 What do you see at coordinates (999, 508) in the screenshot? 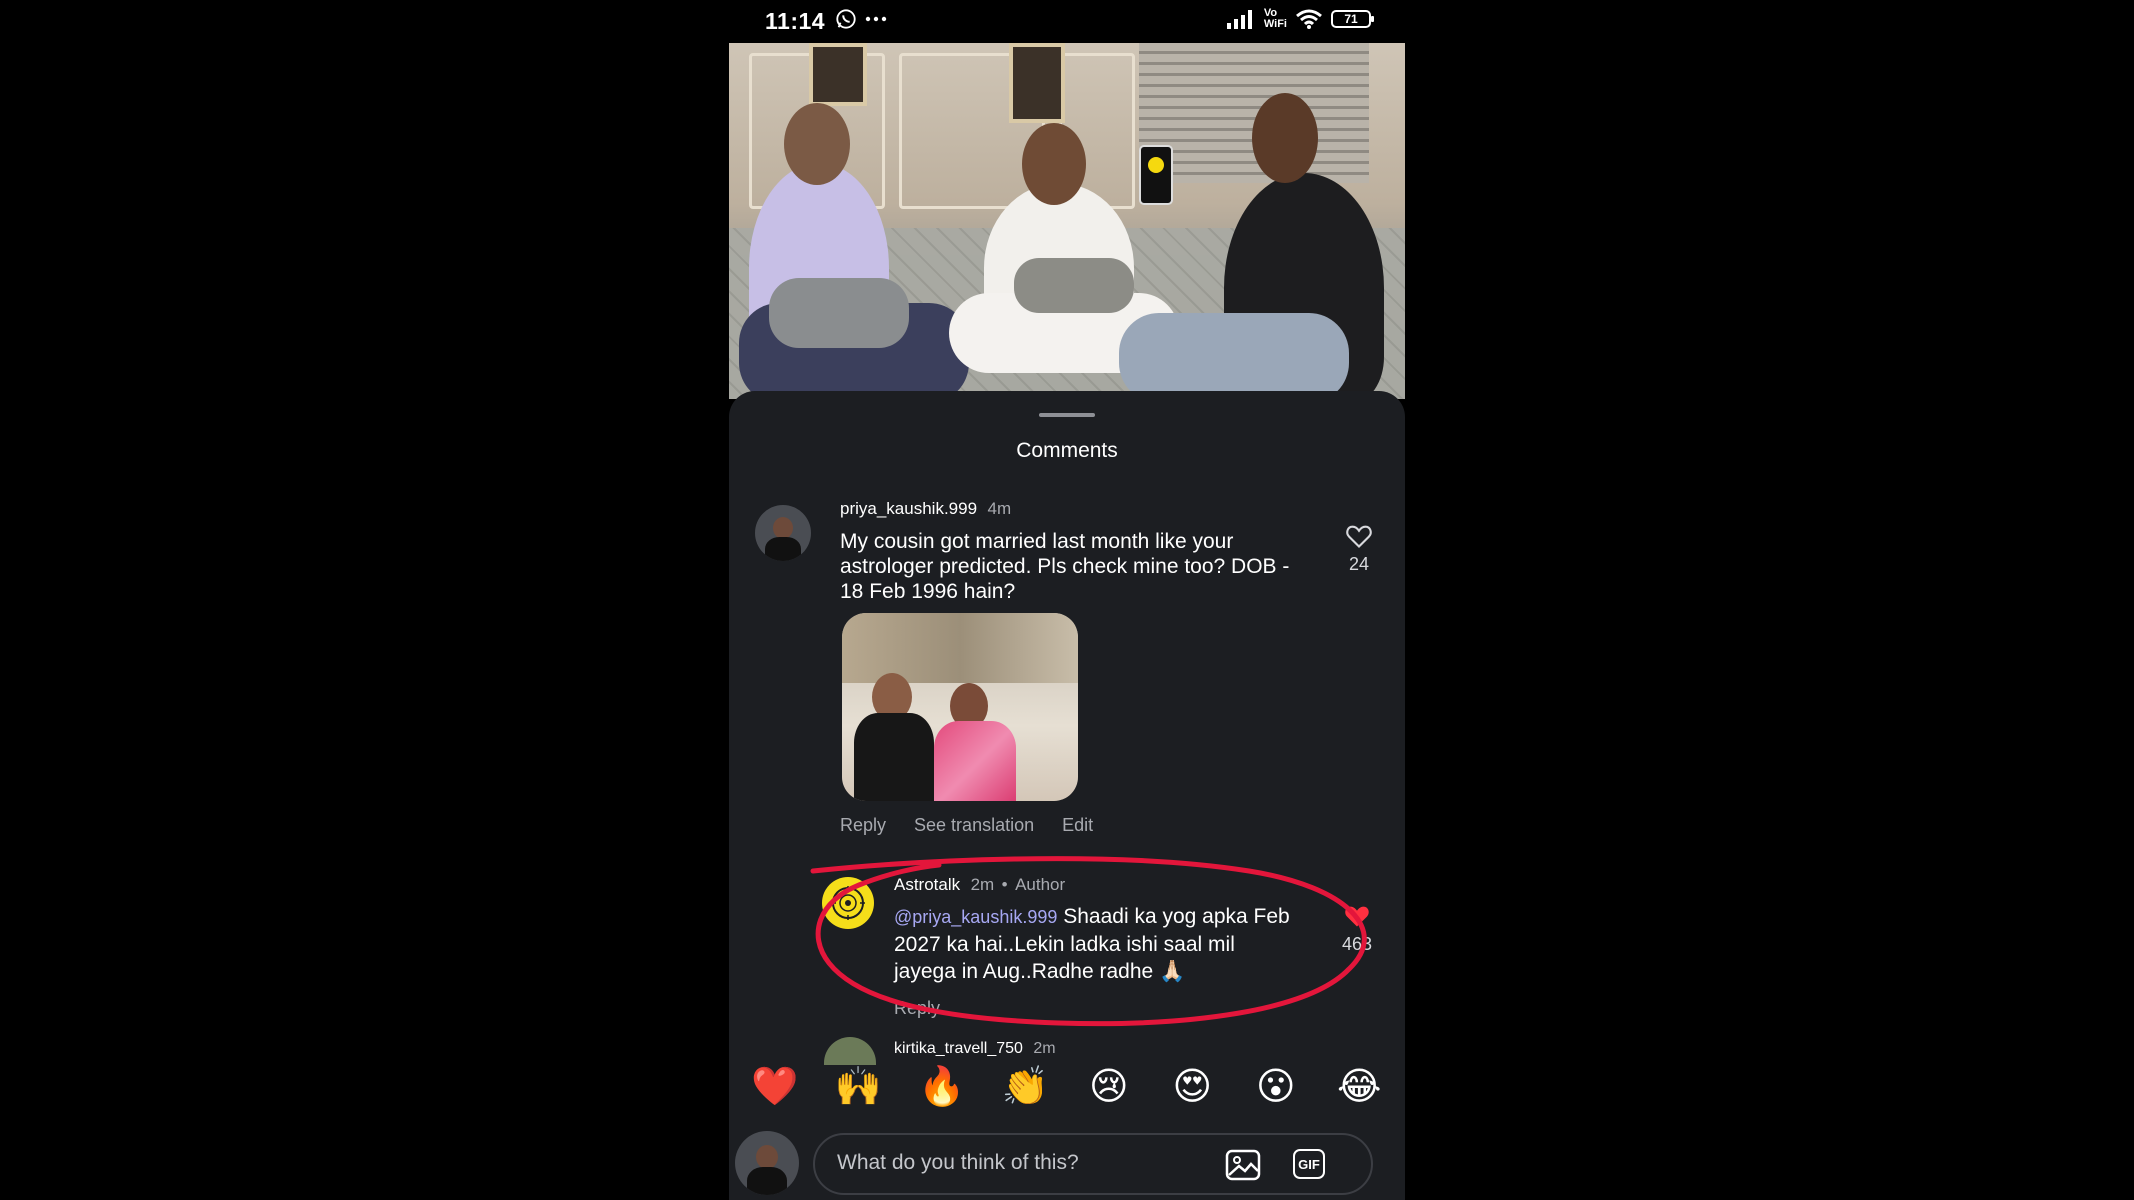
I see `comment-time: 4m` at bounding box center [999, 508].